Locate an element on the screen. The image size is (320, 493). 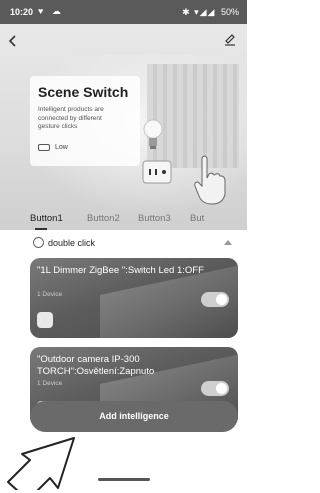
back-button is located at coordinates (13, 42).